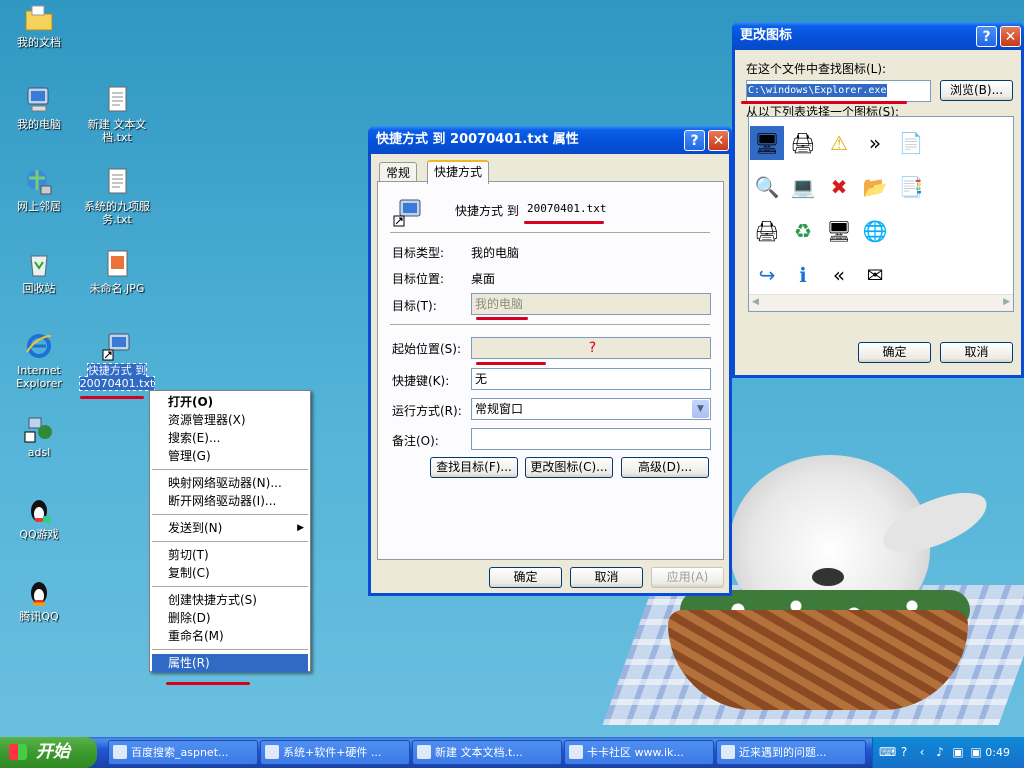 The image size is (1024, 768). Describe the element at coordinates (881, 302) in the screenshot. I see `horizontal-scrollbar: ◀ ▶` at that location.